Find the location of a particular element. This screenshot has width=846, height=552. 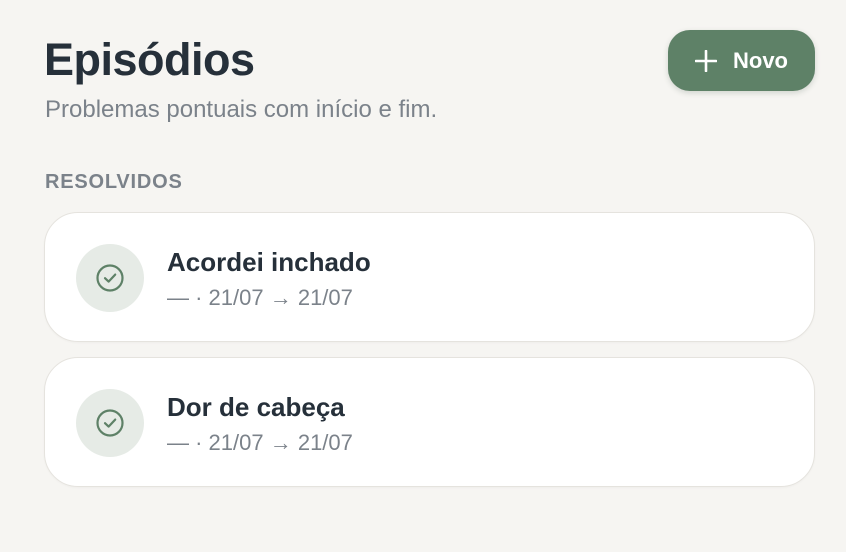

page-subtitle: Problemas pontuais com início e fim. is located at coordinates (241, 109).